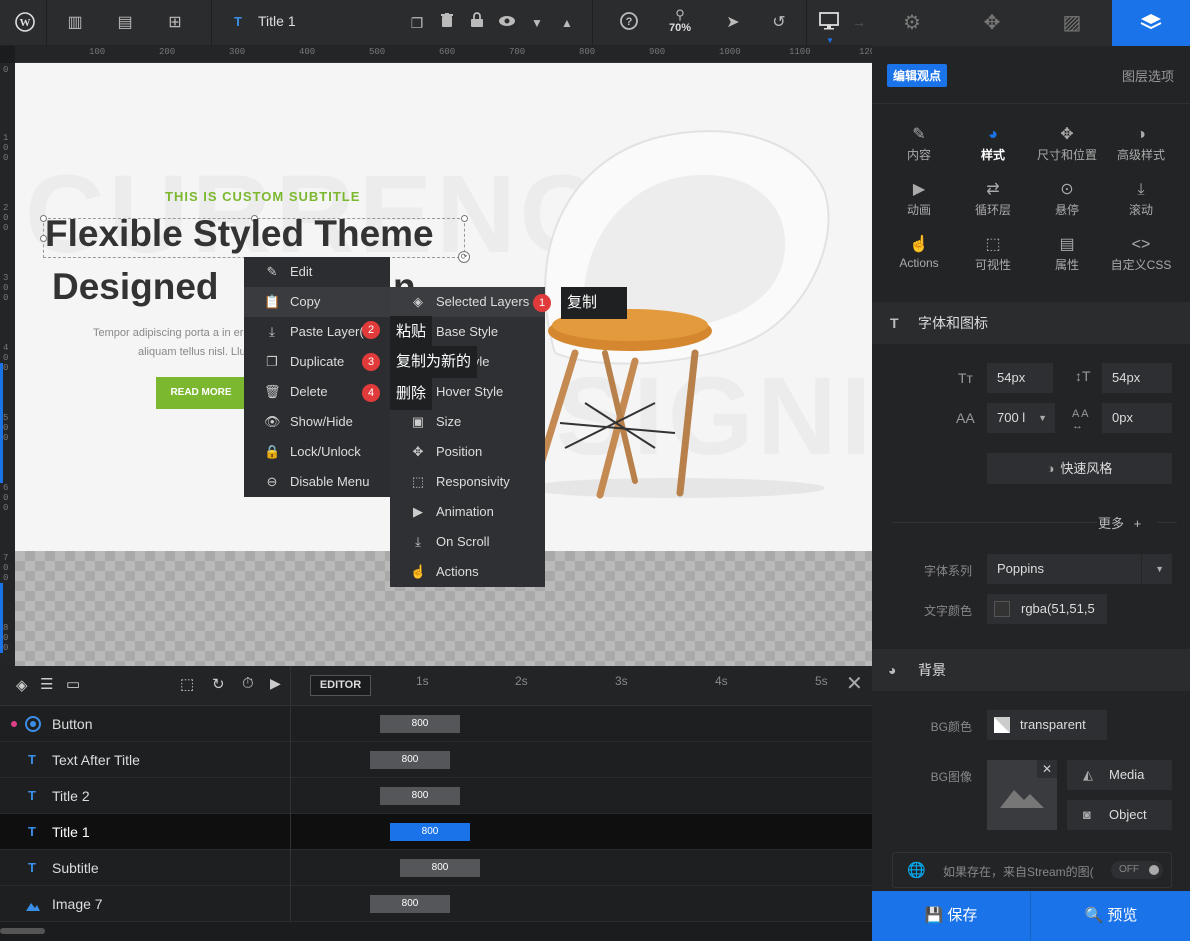 The image size is (1190, 941). Describe the element at coordinates (464, 218) in the screenshot. I see `resize-handle` at that location.